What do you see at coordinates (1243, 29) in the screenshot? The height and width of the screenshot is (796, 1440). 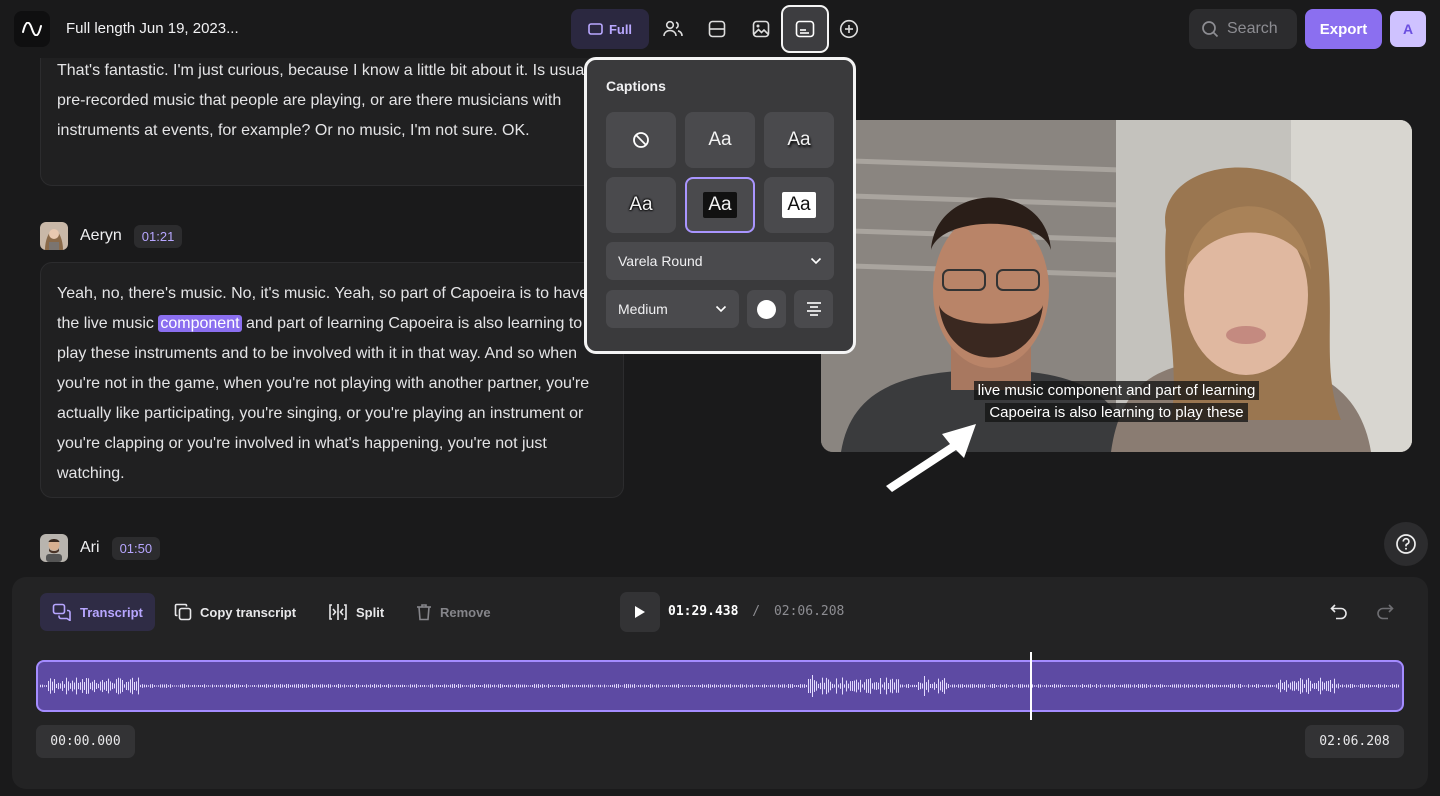 I see `search-box: Search` at bounding box center [1243, 29].